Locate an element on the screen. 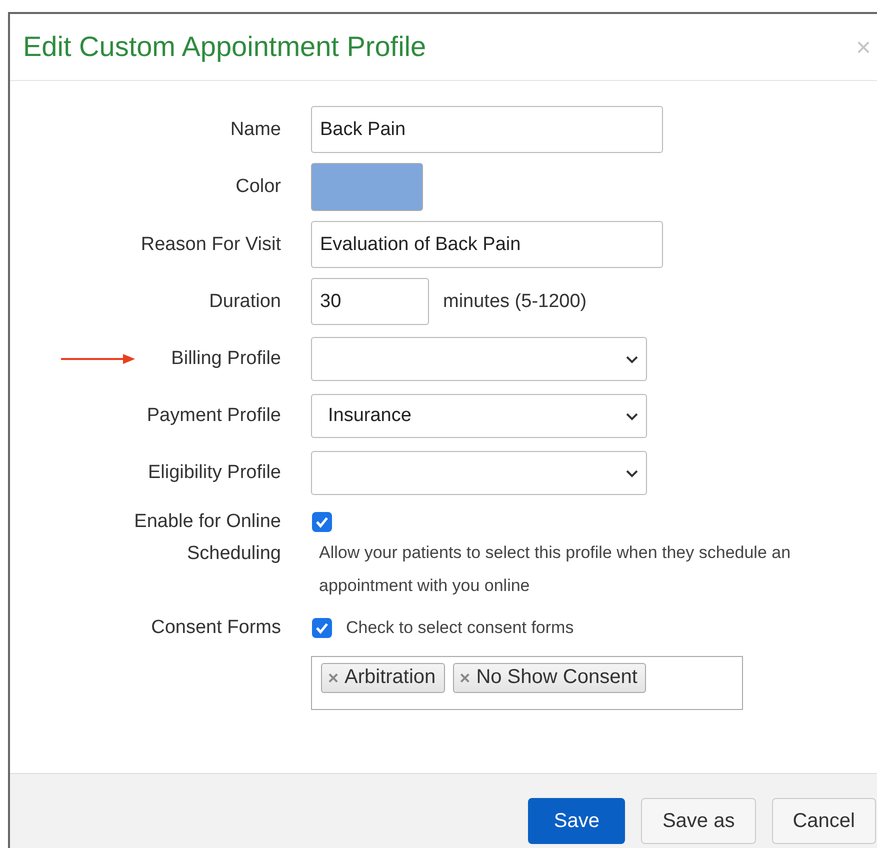 The image size is (877, 848). field-label: Reason For Visit is located at coordinates (210, 244).